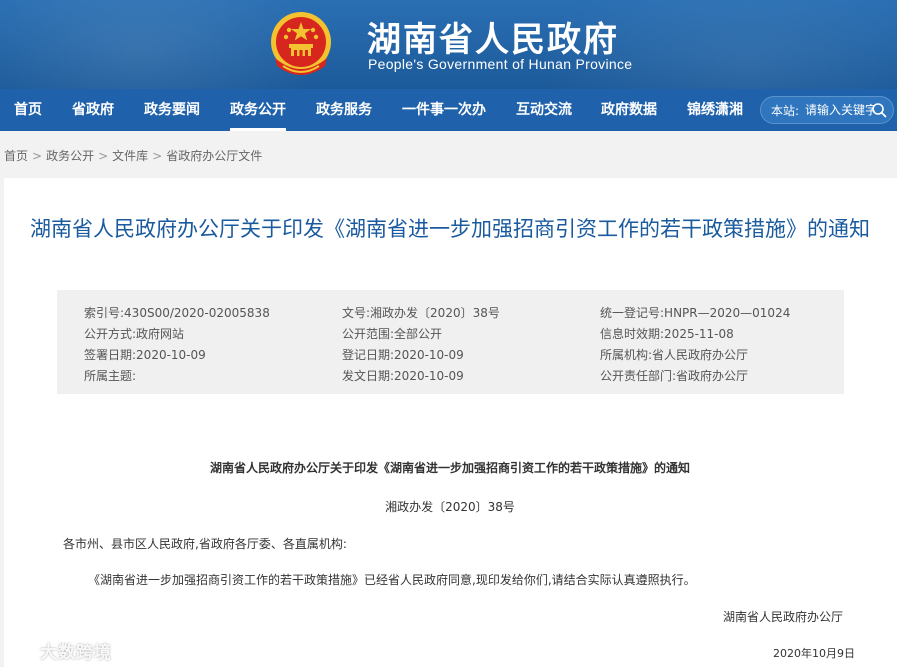 This screenshot has height=667, width=897. Describe the element at coordinates (695, 313) in the screenshot. I see `meta-unified-no: 统一登记号:HNPR—2020—01024` at that location.